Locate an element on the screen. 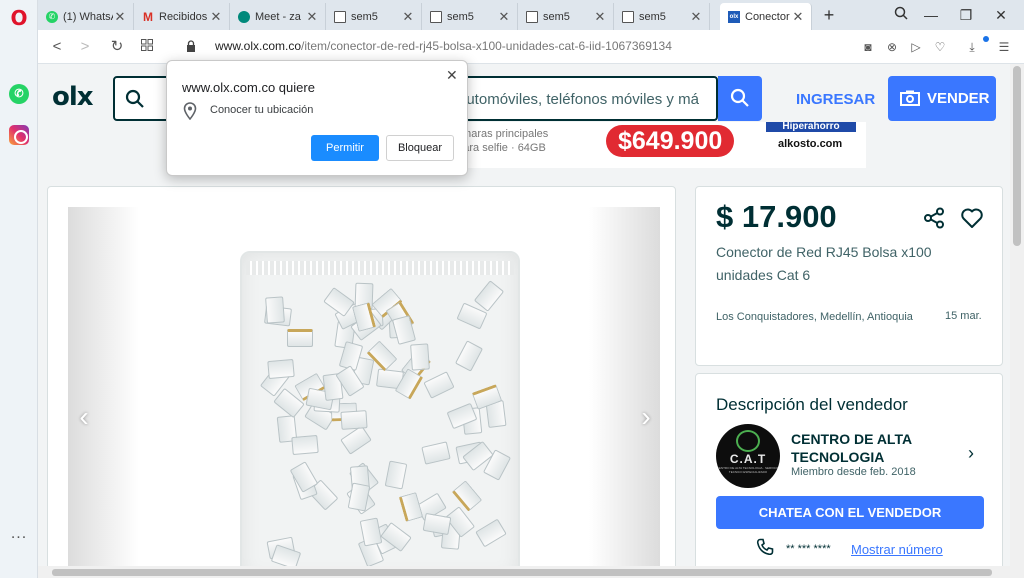 Image resolution: width=1024 pixels, height=578 pixels. minimize-button: — is located at coordinates (931, 15).